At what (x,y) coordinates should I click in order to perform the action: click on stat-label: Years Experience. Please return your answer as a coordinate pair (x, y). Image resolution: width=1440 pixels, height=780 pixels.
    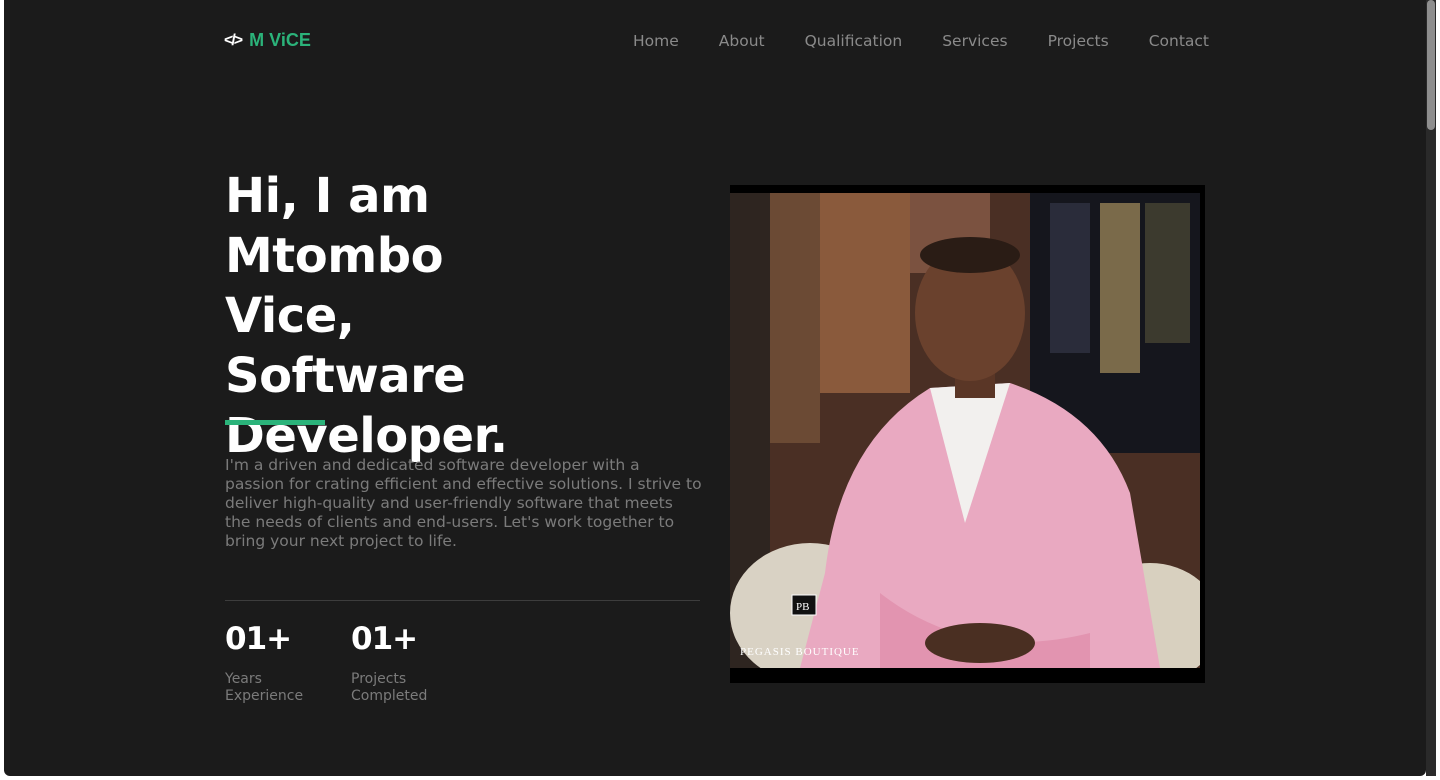
    Looking at the image, I should click on (264, 687).